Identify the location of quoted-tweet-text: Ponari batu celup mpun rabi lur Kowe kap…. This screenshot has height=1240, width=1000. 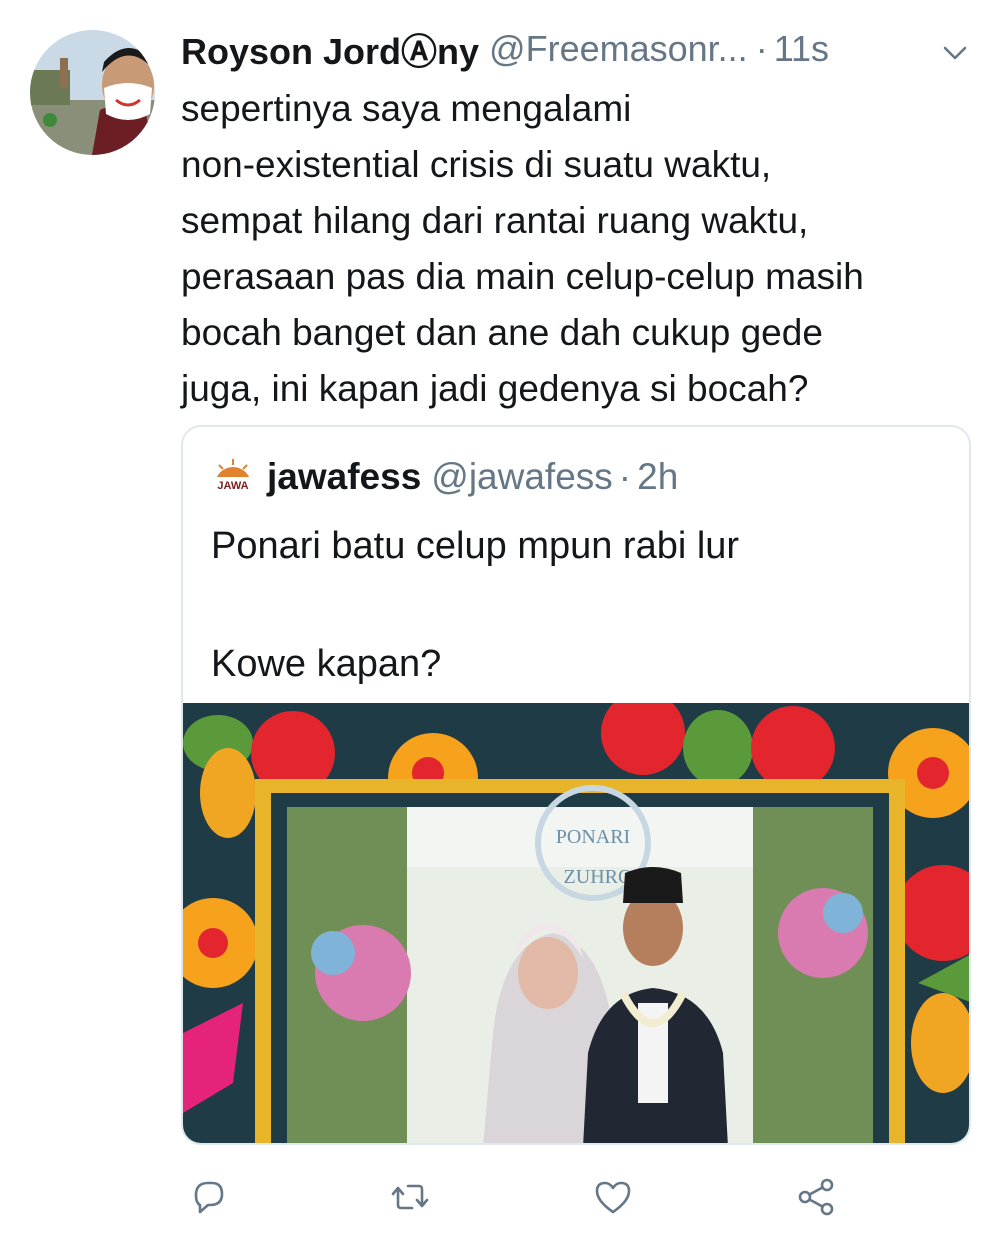
(475, 605).